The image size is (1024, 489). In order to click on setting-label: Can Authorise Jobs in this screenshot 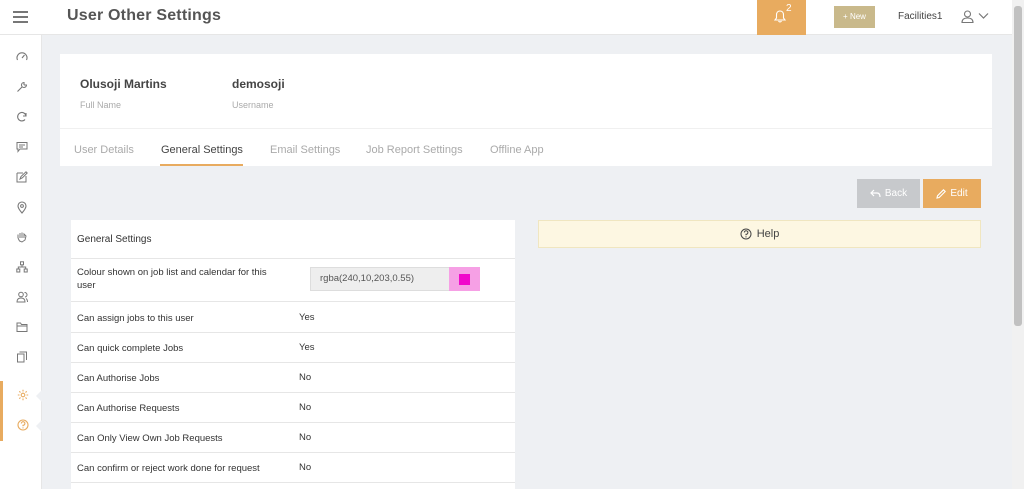, I will do `click(118, 378)`.